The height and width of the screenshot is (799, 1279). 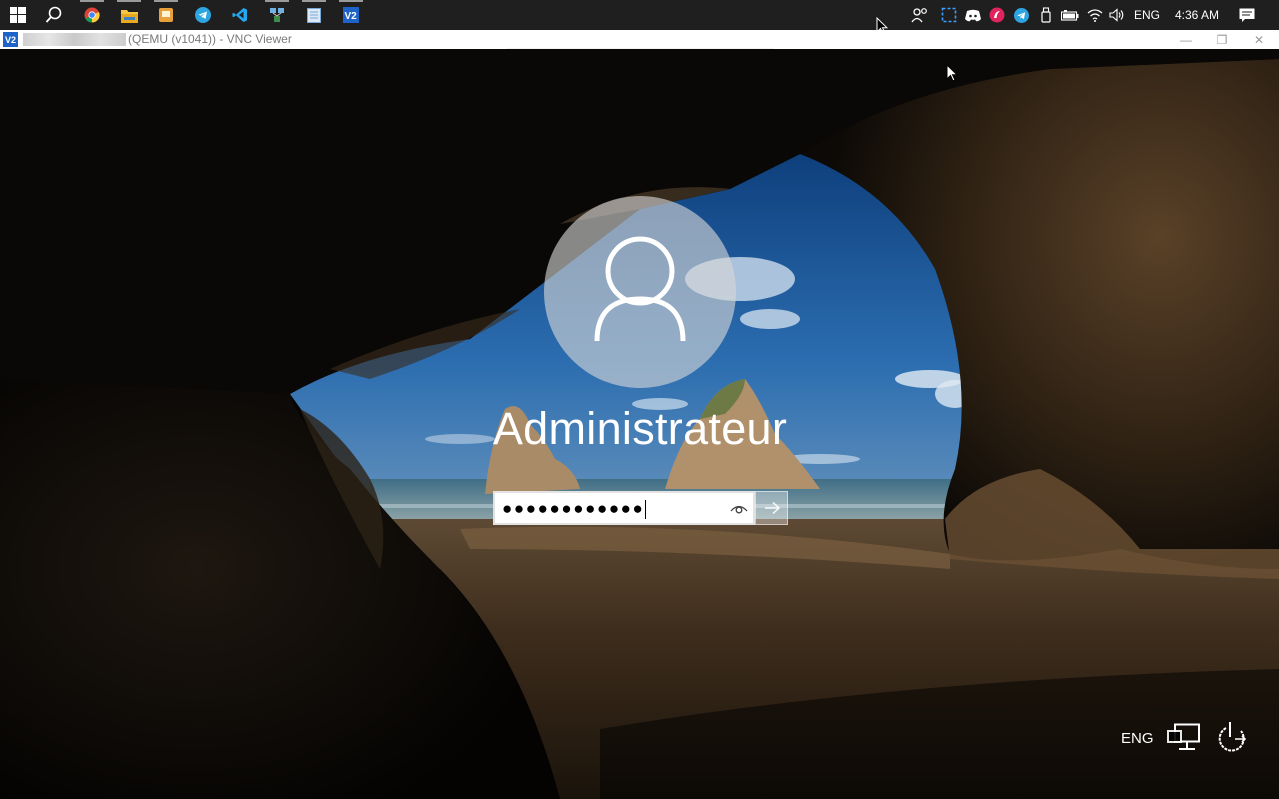 I want to click on wifi-icon, so click(x=1095, y=15).